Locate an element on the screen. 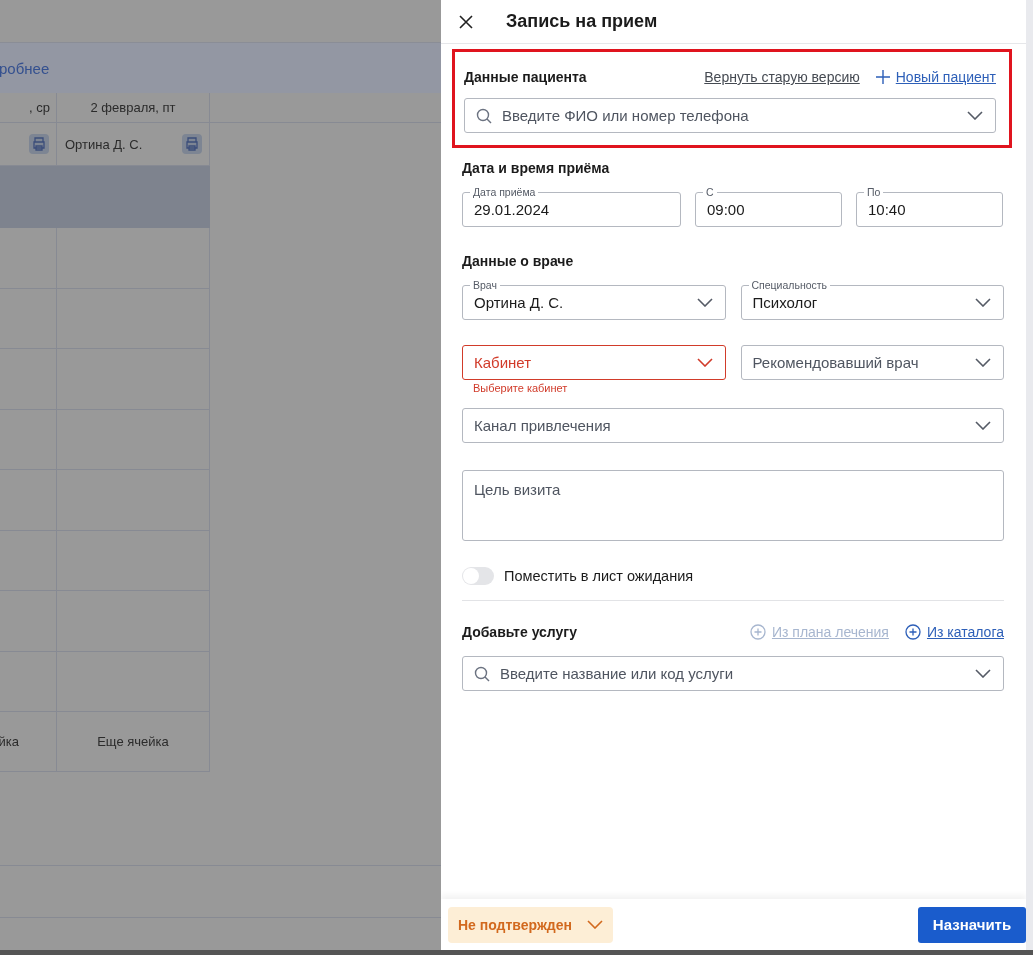  table-cell is located at coordinates (28, 258).